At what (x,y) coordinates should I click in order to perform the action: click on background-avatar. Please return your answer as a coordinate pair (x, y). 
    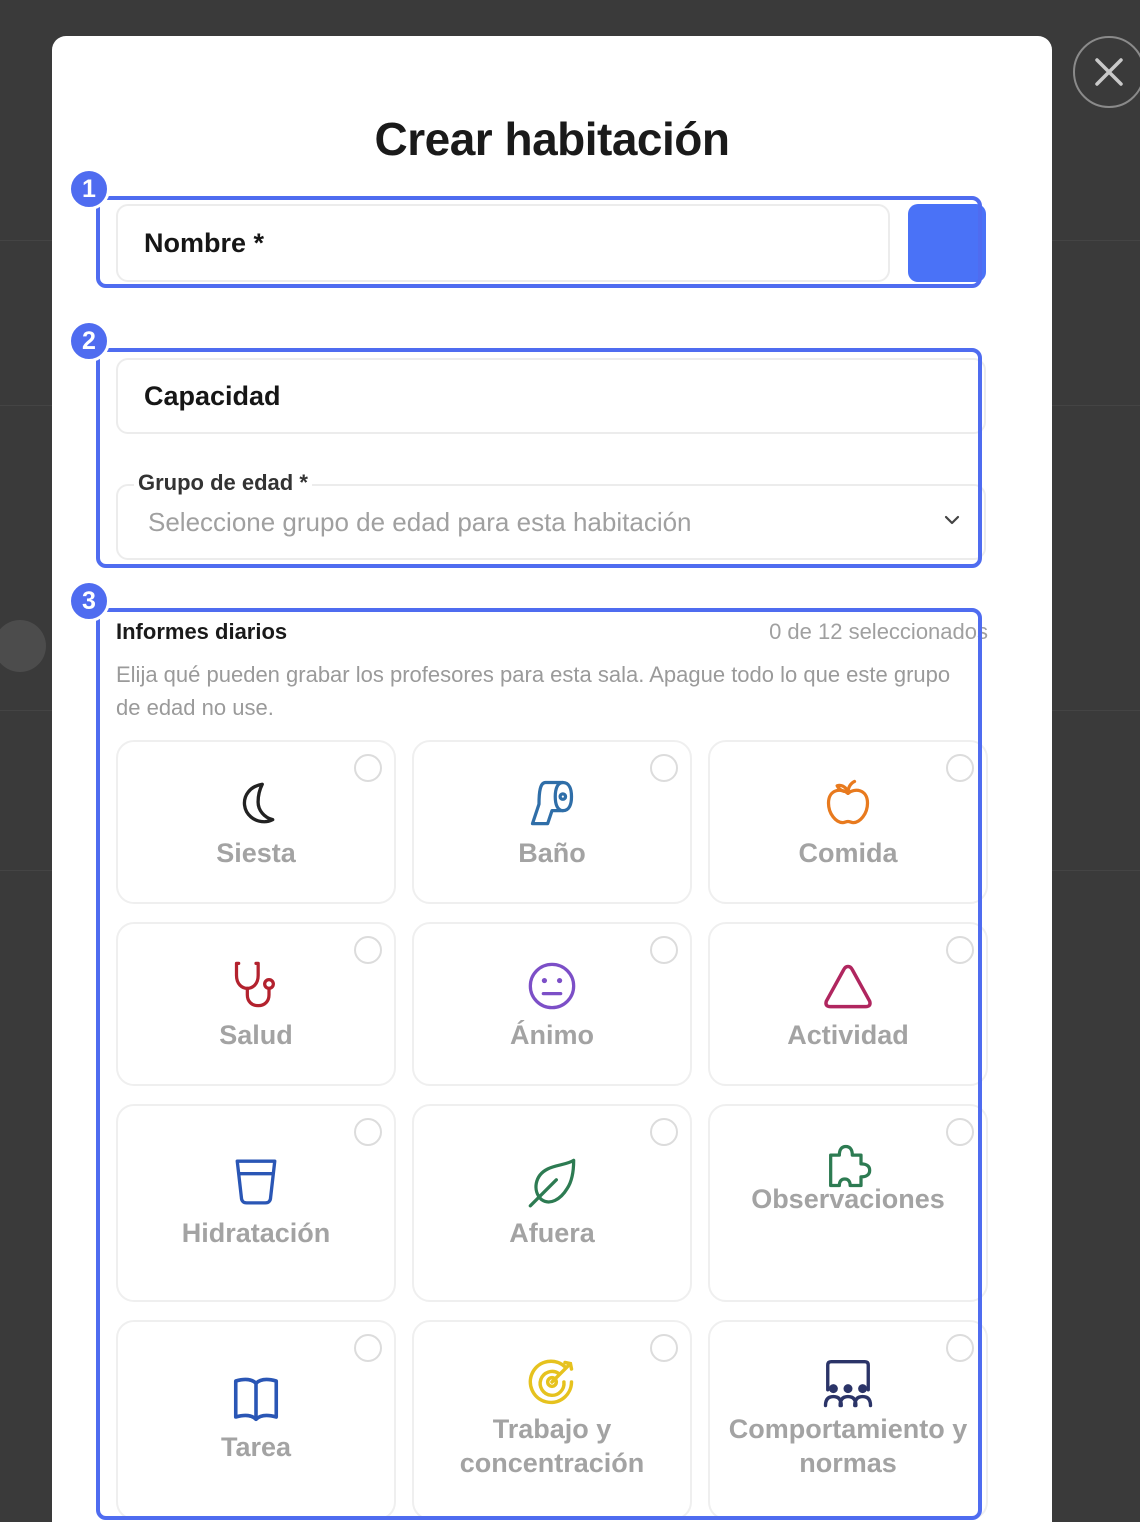
    Looking at the image, I should click on (23, 646).